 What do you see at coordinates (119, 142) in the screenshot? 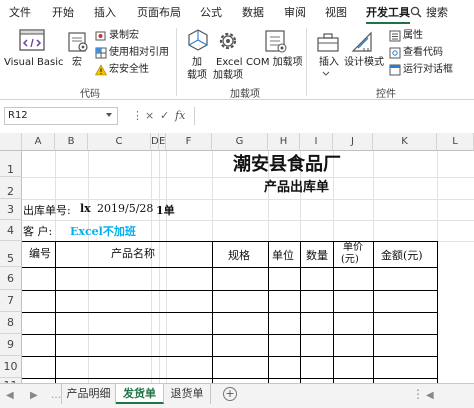
I see `column-header: C` at bounding box center [119, 142].